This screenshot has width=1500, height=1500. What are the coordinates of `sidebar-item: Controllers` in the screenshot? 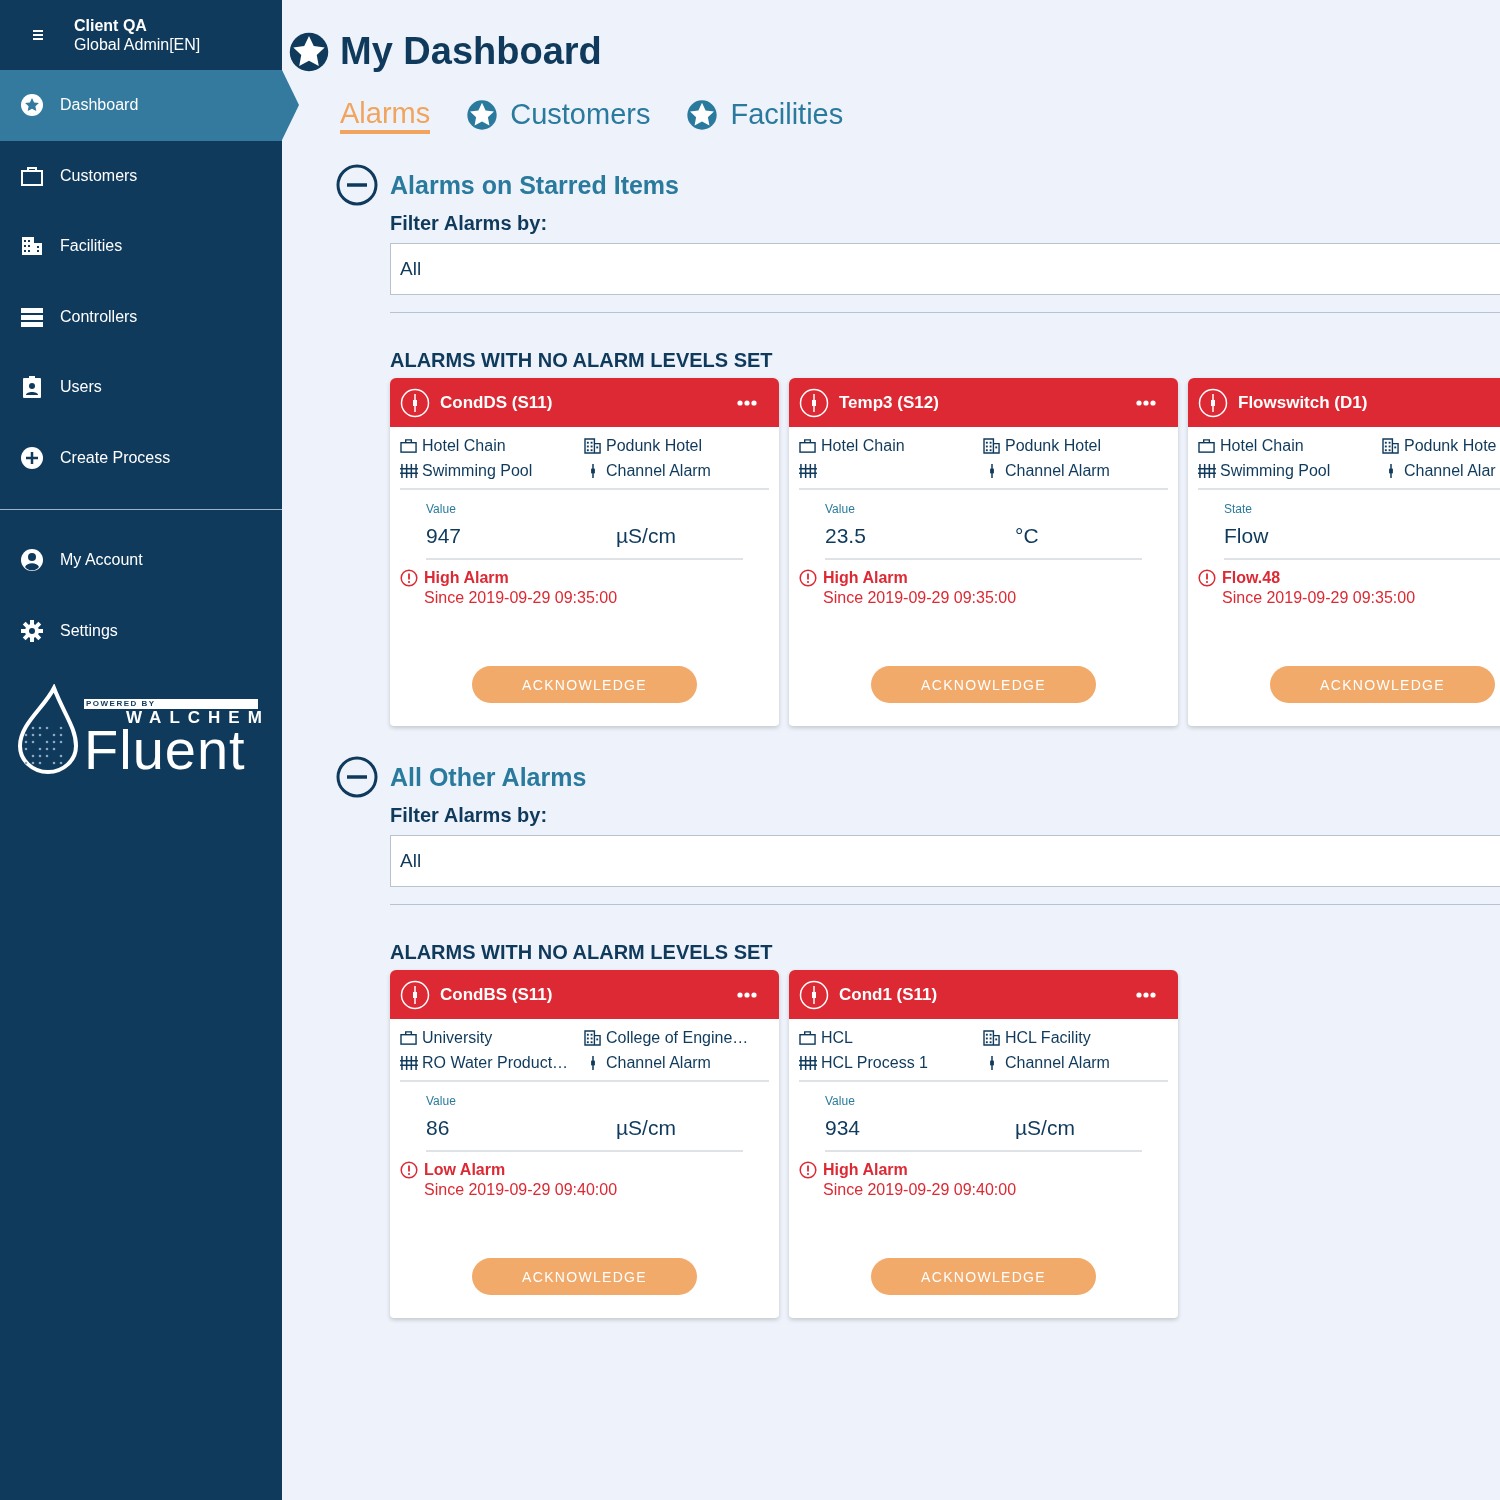 It's located at (141, 316).